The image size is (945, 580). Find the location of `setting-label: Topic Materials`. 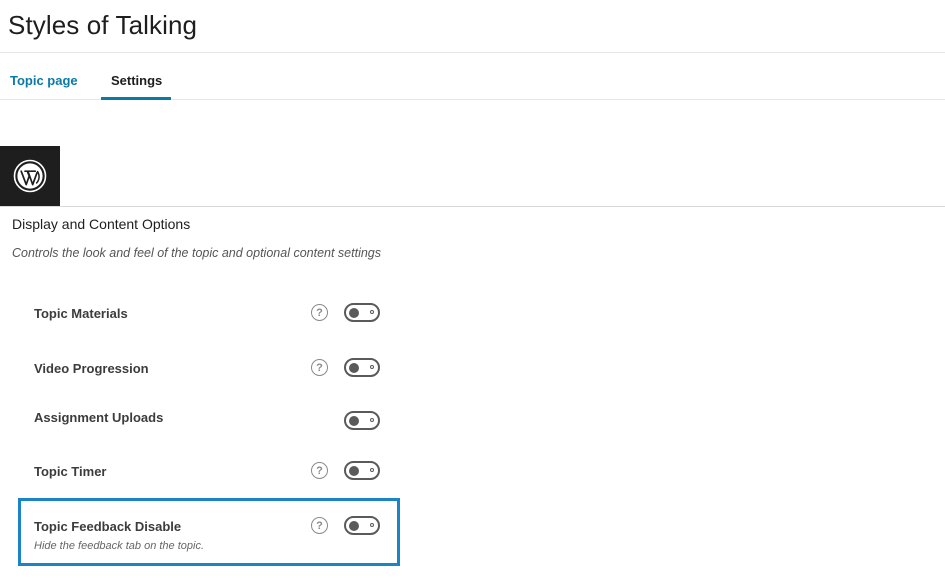

setting-label: Topic Materials is located at coordinates (81, 313).